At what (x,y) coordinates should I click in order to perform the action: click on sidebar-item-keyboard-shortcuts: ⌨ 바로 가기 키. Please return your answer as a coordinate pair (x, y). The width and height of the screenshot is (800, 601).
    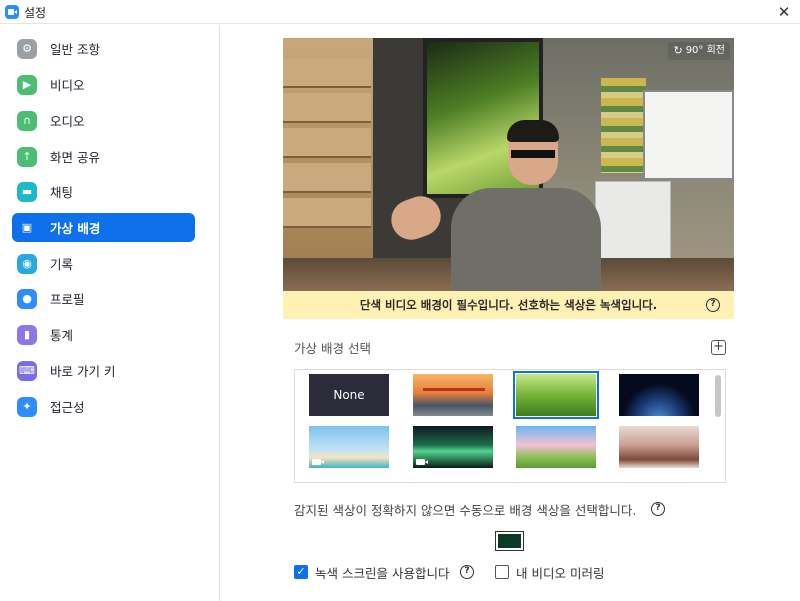
    Looking at the image, I should click on (103, 370).